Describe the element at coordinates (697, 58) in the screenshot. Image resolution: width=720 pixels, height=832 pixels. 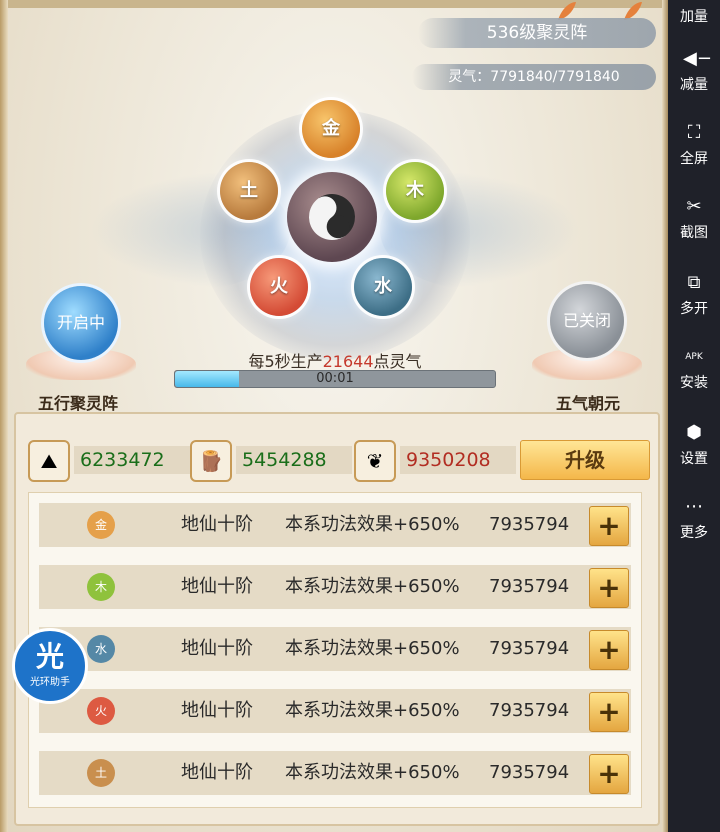
I see `volume-down-icon: ◀−` at that location.